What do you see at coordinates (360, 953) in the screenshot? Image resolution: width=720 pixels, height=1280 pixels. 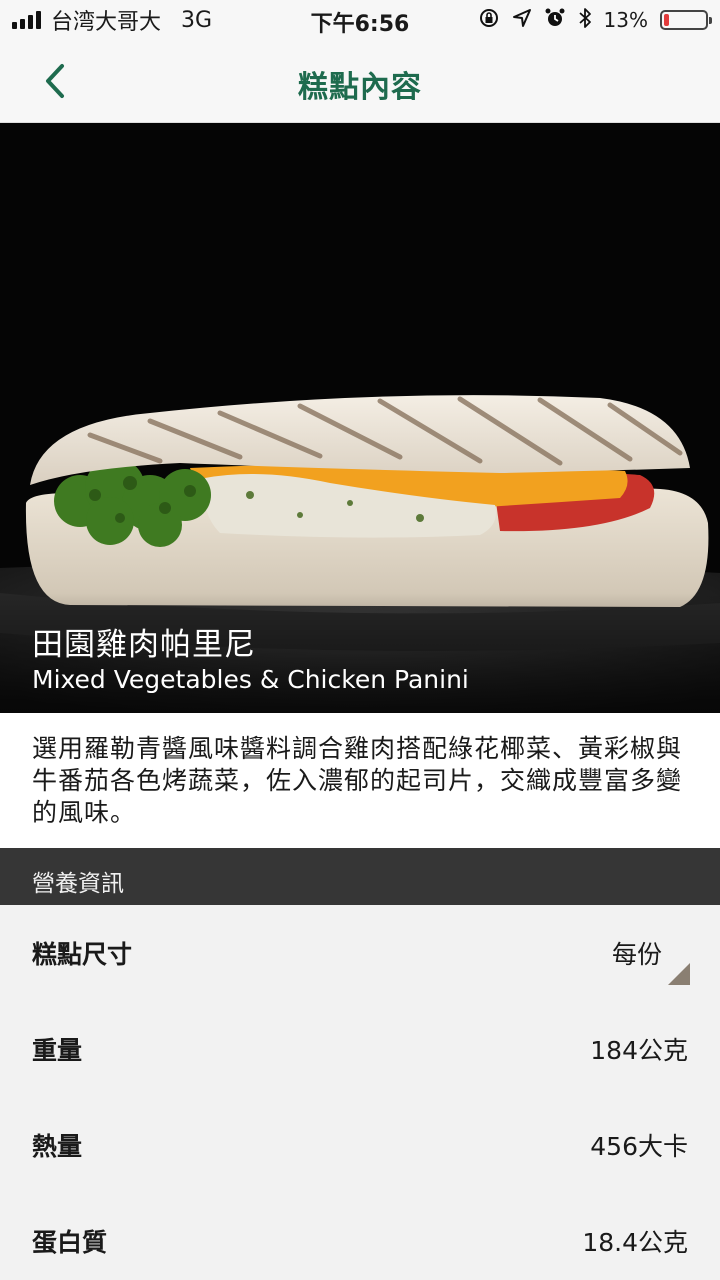 I see `size-row: 糕點尺寸 每份` at bounding box center [360, 953].